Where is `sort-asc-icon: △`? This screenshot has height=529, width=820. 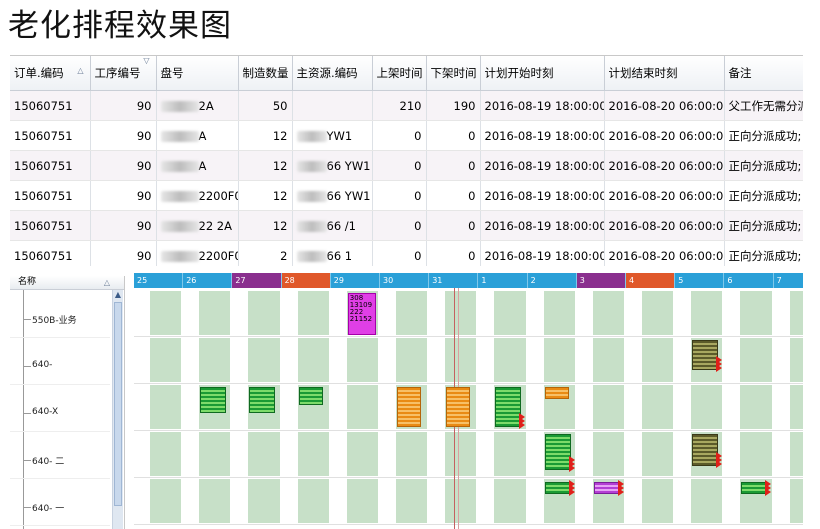 sort-asc-icon: △ is located at coordinates (106, 282).